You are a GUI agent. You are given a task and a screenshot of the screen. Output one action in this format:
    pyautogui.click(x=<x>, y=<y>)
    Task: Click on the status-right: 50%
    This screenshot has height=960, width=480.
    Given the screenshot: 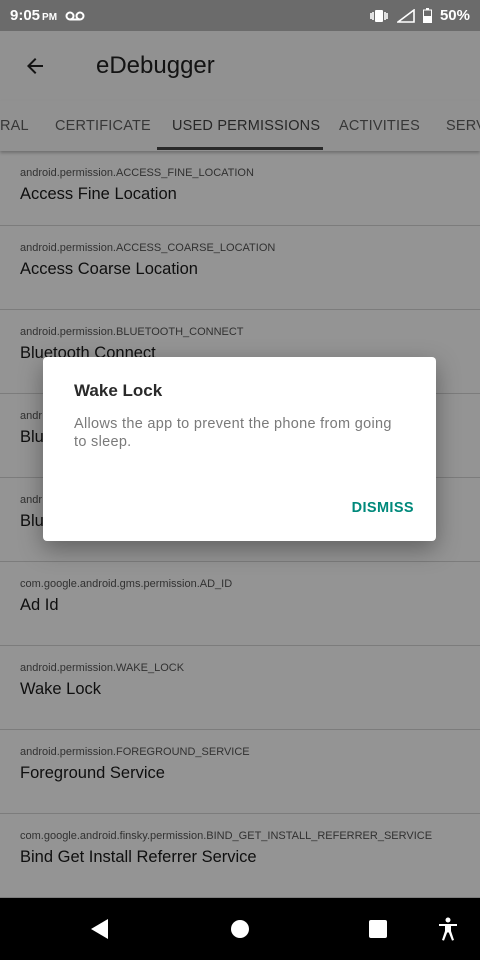 What is the action you would take?
    pyautogui.click(x=419, y=15)
    